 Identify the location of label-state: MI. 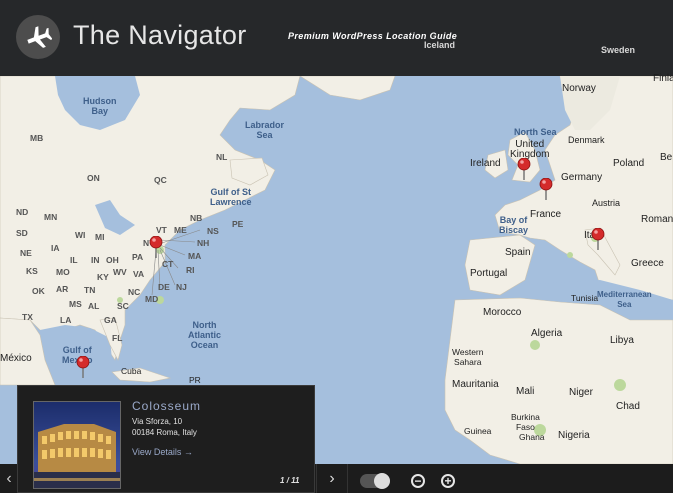
(100, 237).